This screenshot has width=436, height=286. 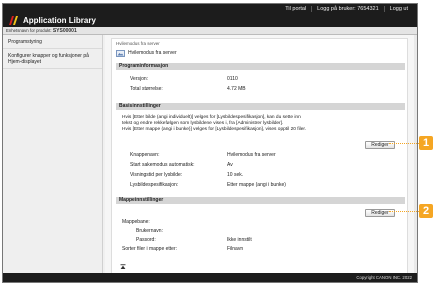 What do you see at coordinates (426, 143) in the screenshot?
I see `callout-1-badge: 1` at bounding box center [426, 143].